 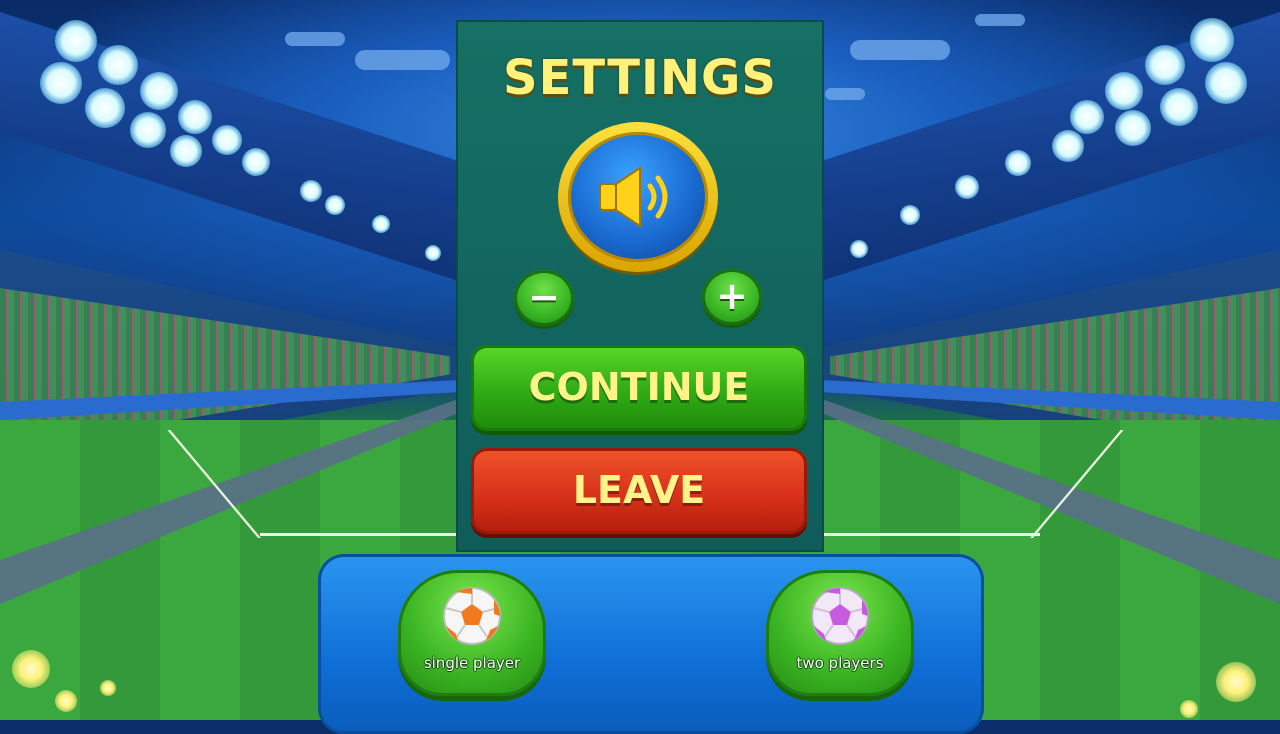 I want to click on leave-button: LEAVE, so click(x=639, y=491).